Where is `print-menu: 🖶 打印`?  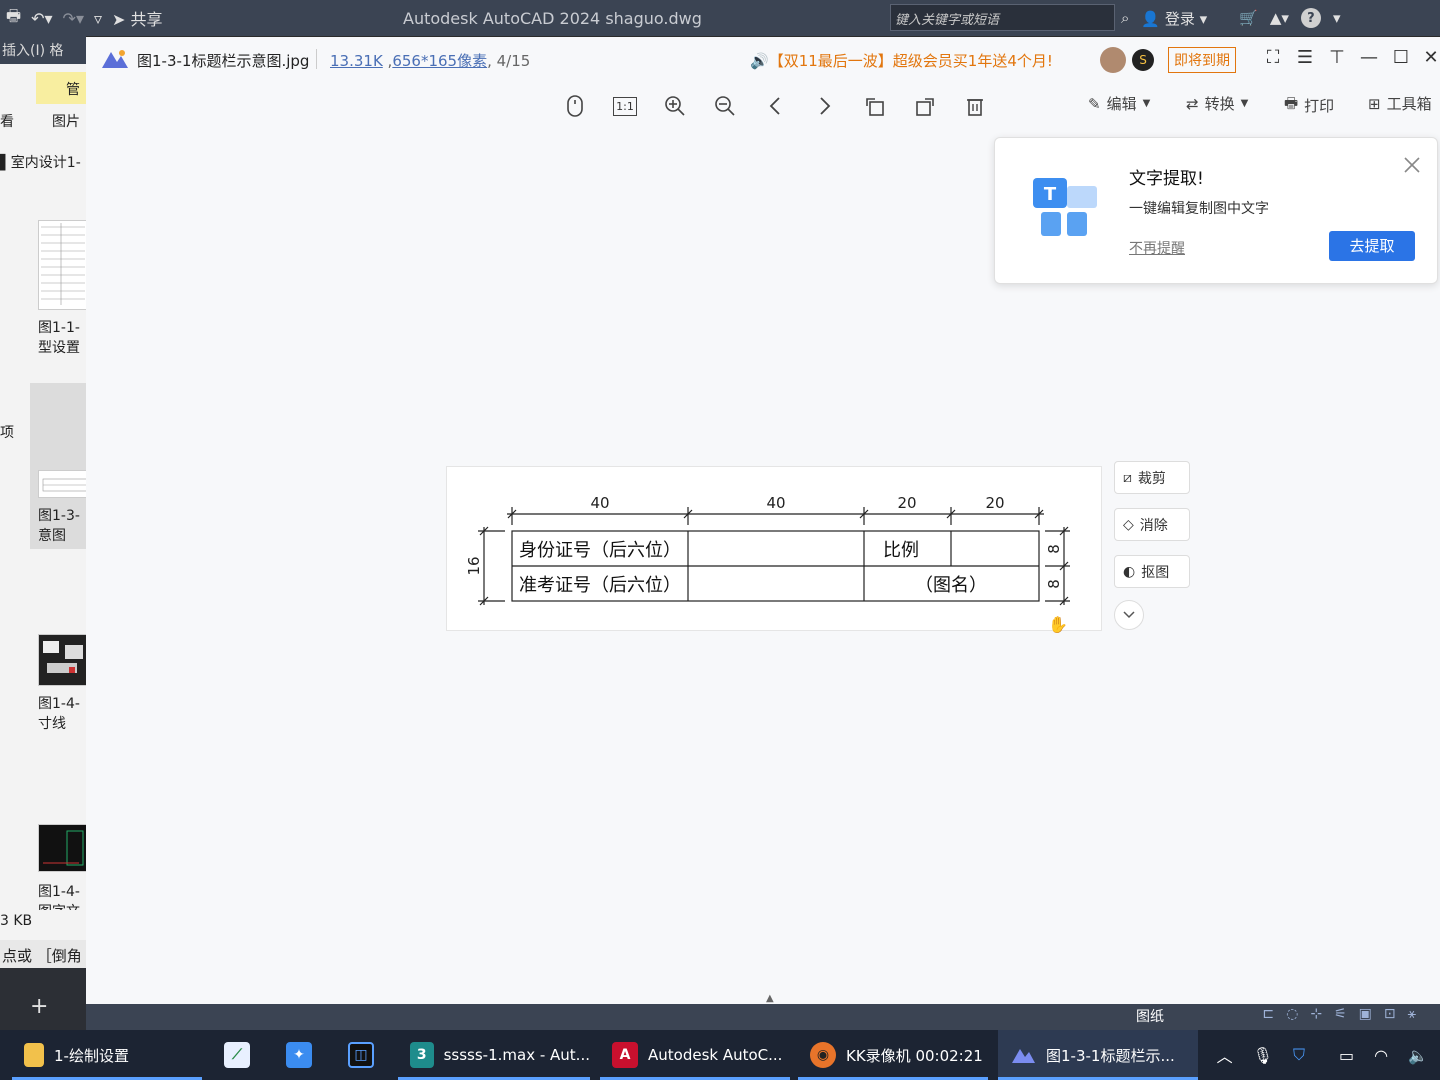 print-menu: 🖶 打印 is located at coordinates (1309, 105).